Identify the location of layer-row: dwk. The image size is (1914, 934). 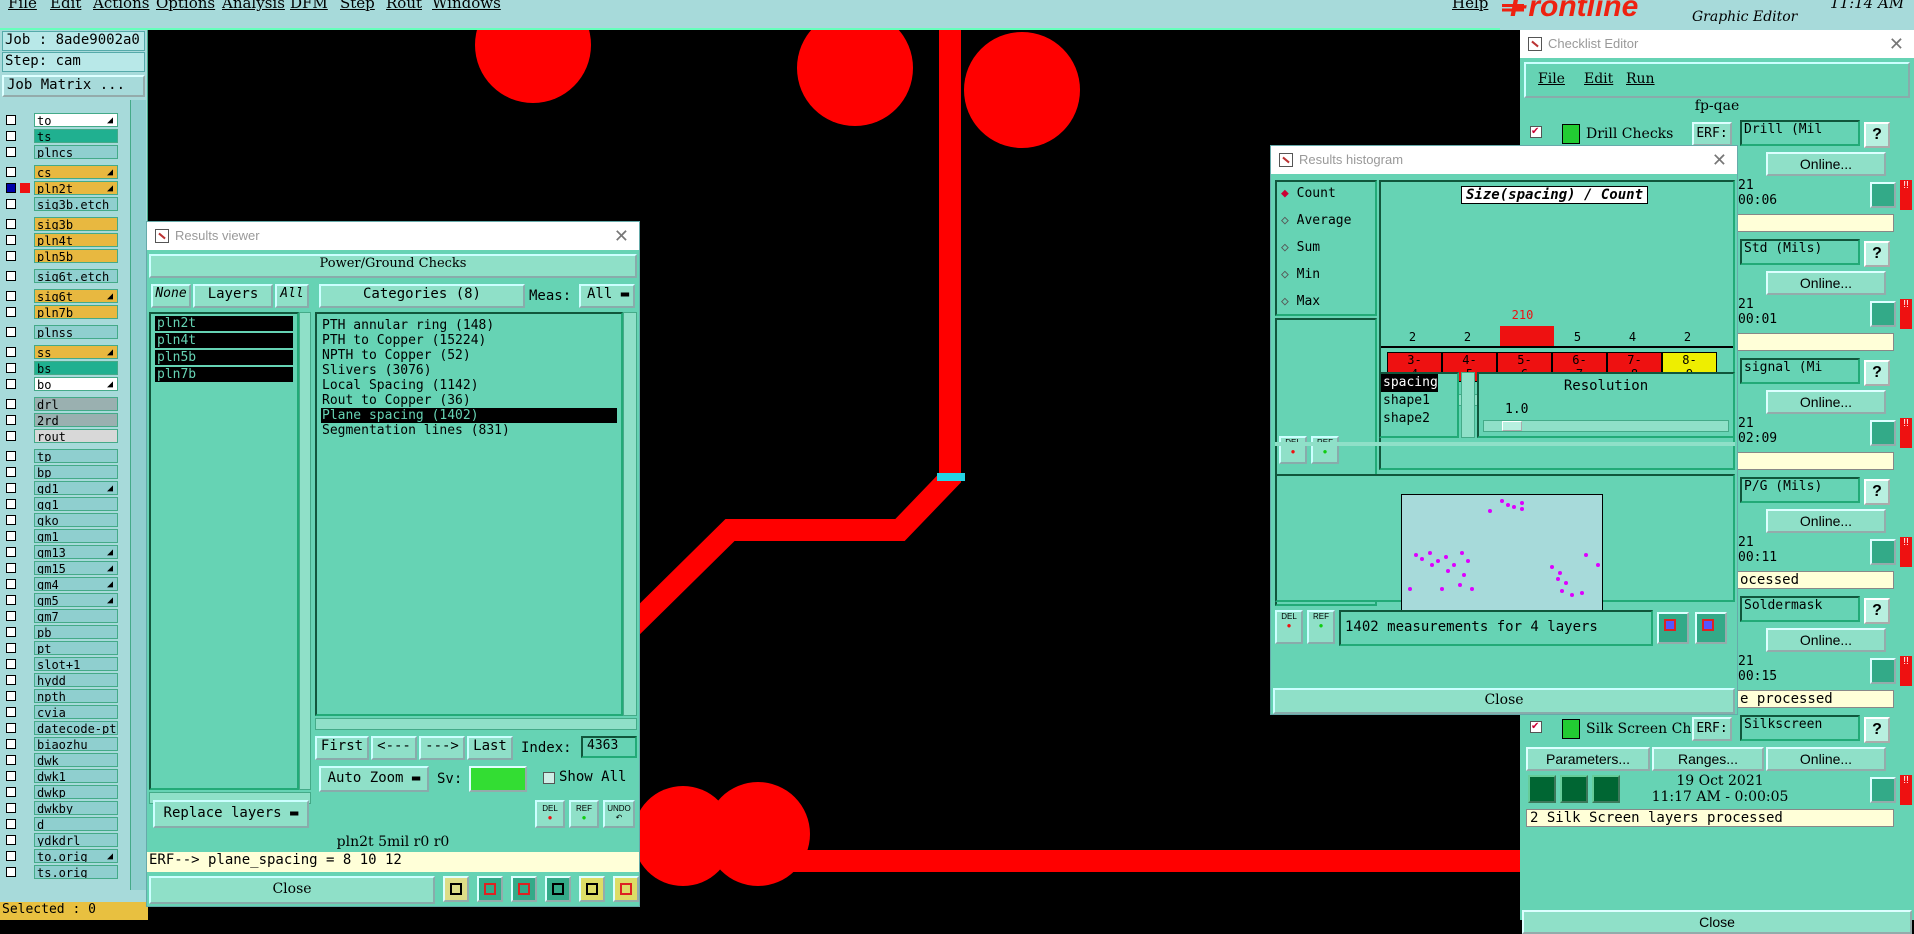
(61, 760).